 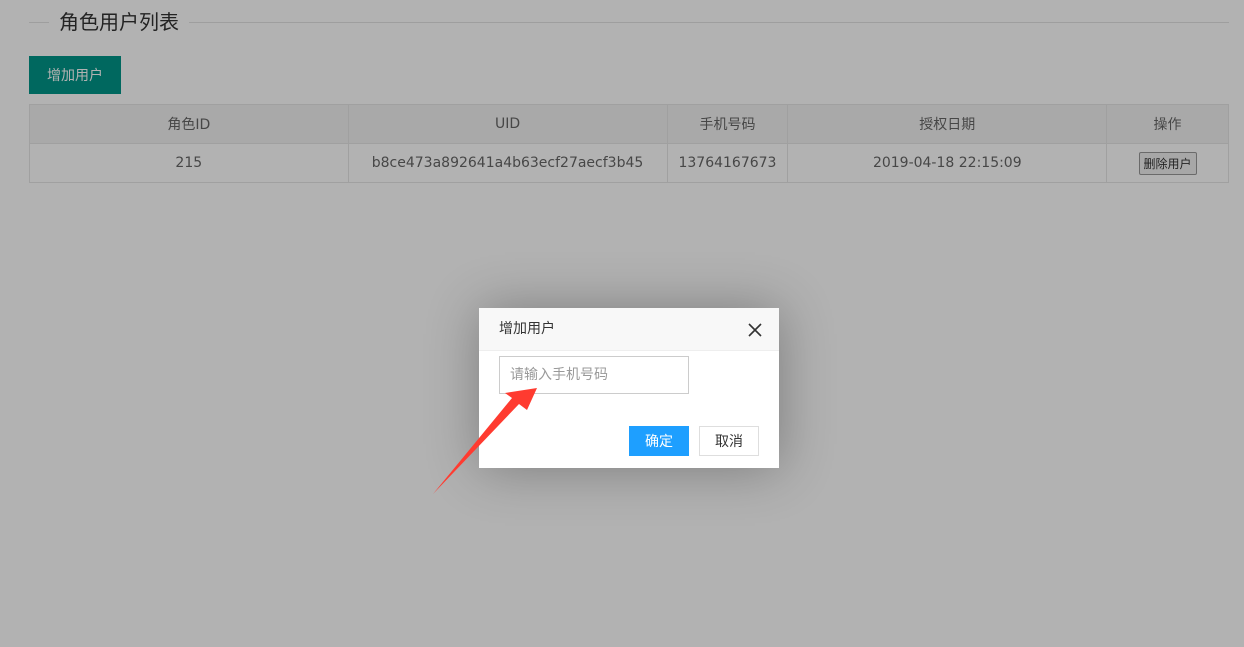 I want to click on cancel-button: 取消, so click(x=729, y=441).